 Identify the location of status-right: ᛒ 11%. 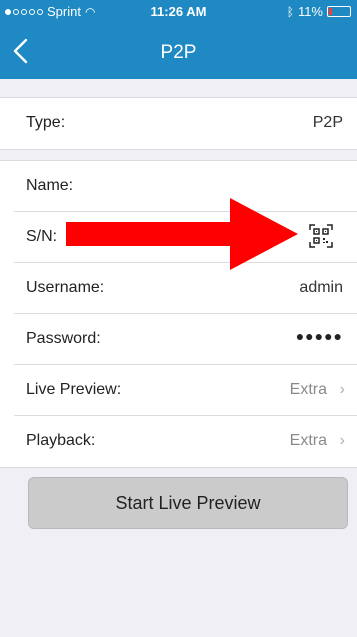
(319, 11).